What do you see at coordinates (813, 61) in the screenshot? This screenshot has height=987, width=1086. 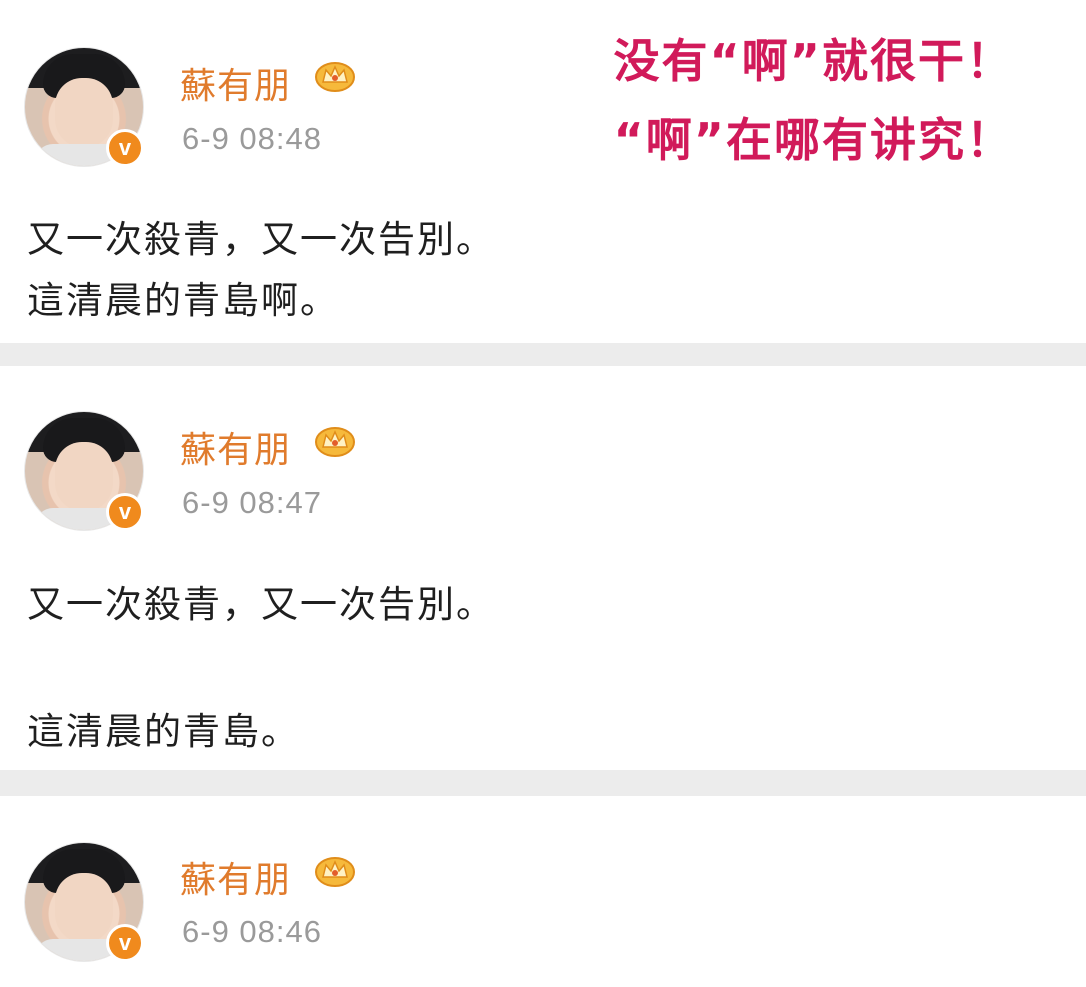 I see `annotation-line: 没有“啊”就很干！` at bounding box center [813, 61].